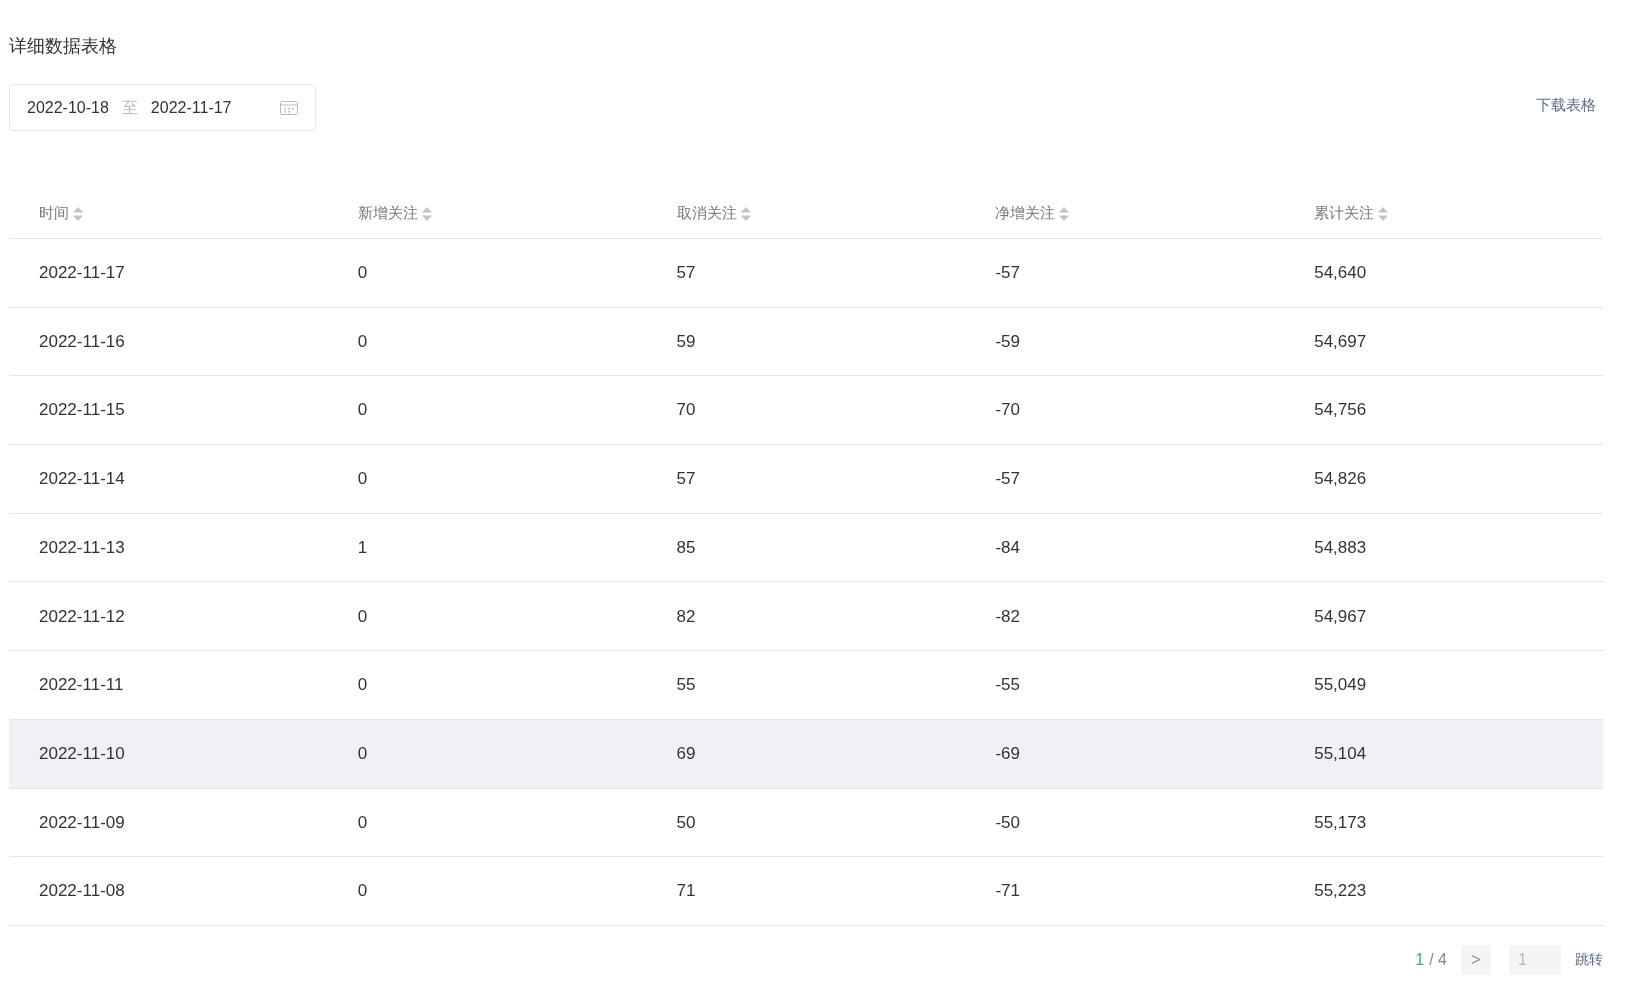 This screenshot has height=994, width=1641. Describe the element at coordinates (1007, 410) in the screenshot. I see `table-cell: -70` at that location.